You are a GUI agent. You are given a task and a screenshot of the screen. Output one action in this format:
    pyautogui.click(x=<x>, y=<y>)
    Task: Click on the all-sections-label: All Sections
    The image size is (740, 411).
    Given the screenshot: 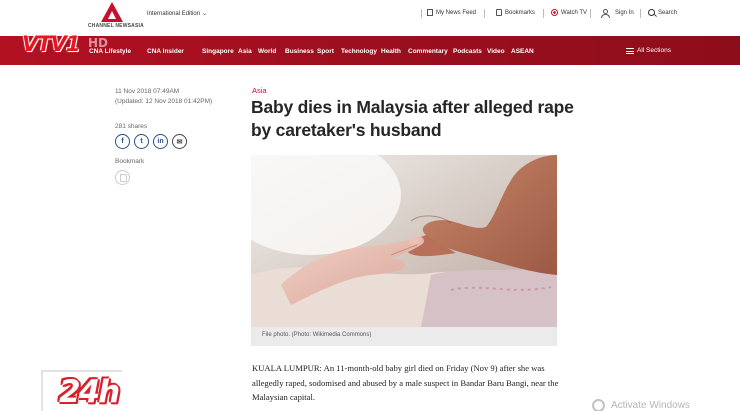 What is the action you would take?
    pyautogui.click(x=654, y=50)
    